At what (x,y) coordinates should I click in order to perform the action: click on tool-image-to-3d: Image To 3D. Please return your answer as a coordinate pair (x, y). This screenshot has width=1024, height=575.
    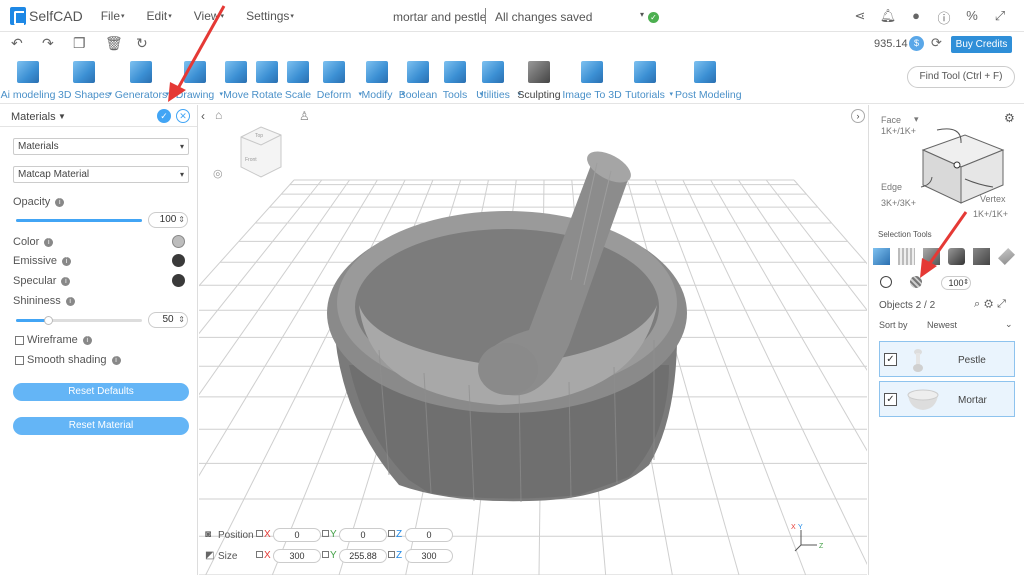
    Looking at the image, I should click on (592, 80).